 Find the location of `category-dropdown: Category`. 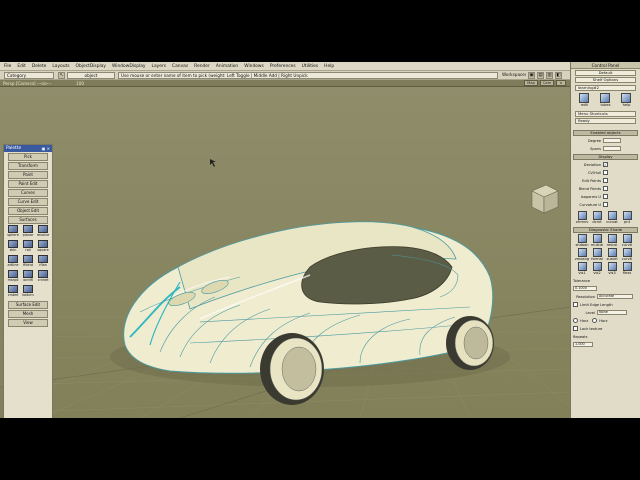

category-dropdown: Category is located at coordinates (29, 75).